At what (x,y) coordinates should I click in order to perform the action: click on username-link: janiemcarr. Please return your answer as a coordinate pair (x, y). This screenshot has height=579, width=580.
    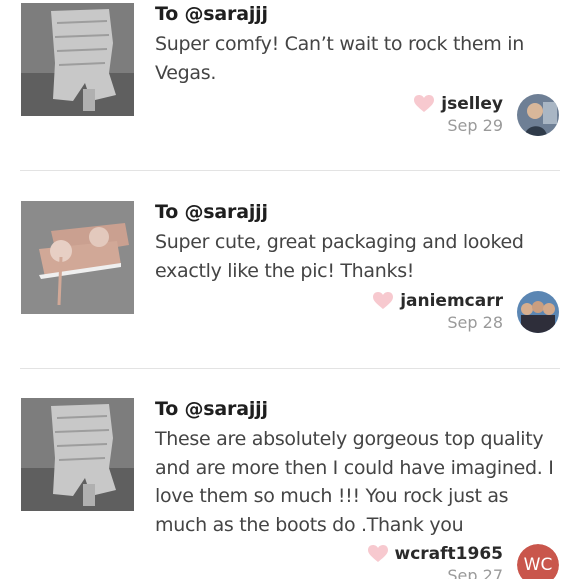
    Looking at the image, I should click on (451, 301).